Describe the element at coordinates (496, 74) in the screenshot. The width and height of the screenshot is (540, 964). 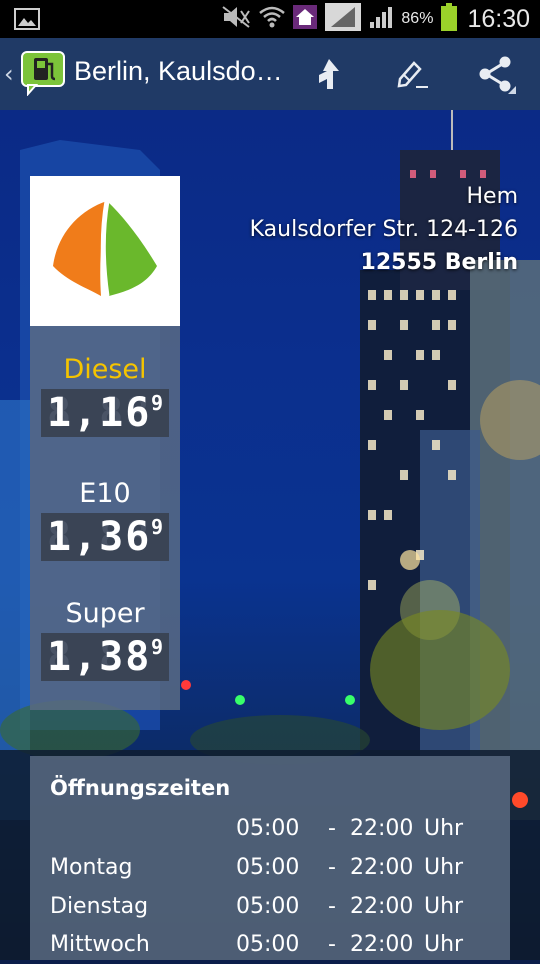
I see `share-icon` at that location.